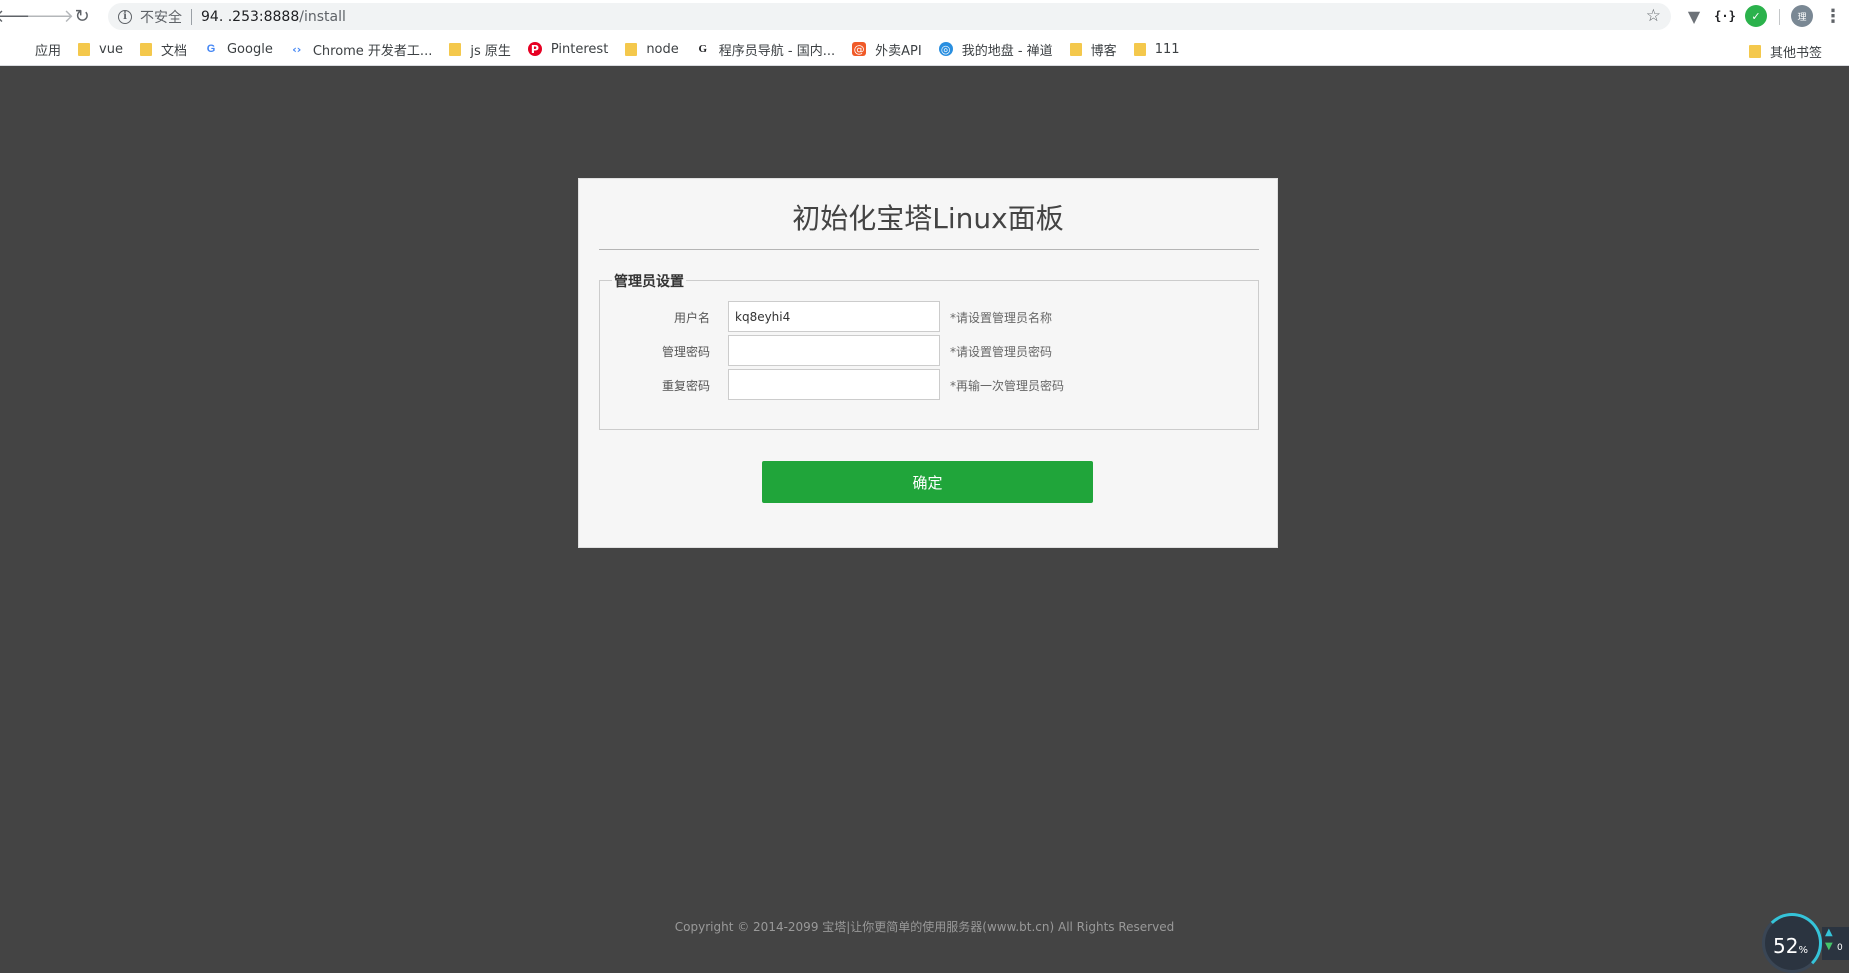 The width and height of the screenshot is (1849, 973). What do you see at coordinates (1786, 946) in the screenshot?
I see `speed-percent-value: 52` at bounding box center [1786, 946].